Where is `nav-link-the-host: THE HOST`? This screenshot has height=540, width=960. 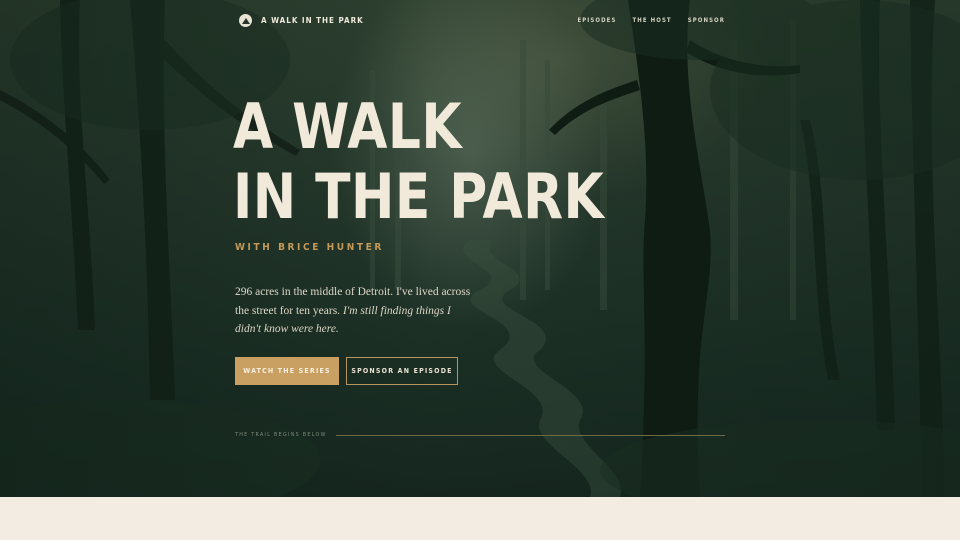 nav-link-the-host: THE HOST is located at coordinates (651, 20).